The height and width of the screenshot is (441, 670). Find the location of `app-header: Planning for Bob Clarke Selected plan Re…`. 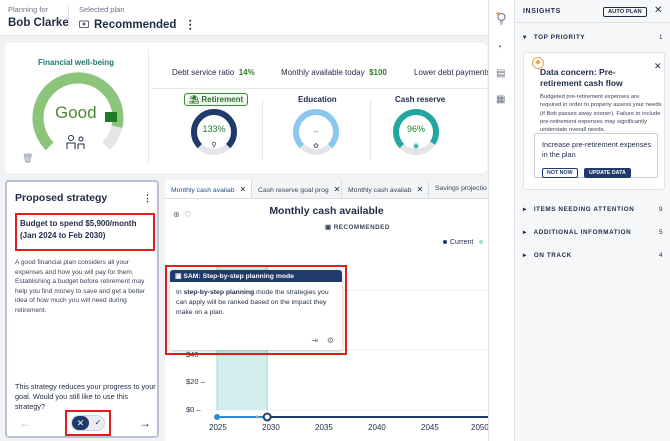

app-header: Planning for Bob Clarke Selected plan Re… is located at coordinates (244, 18).